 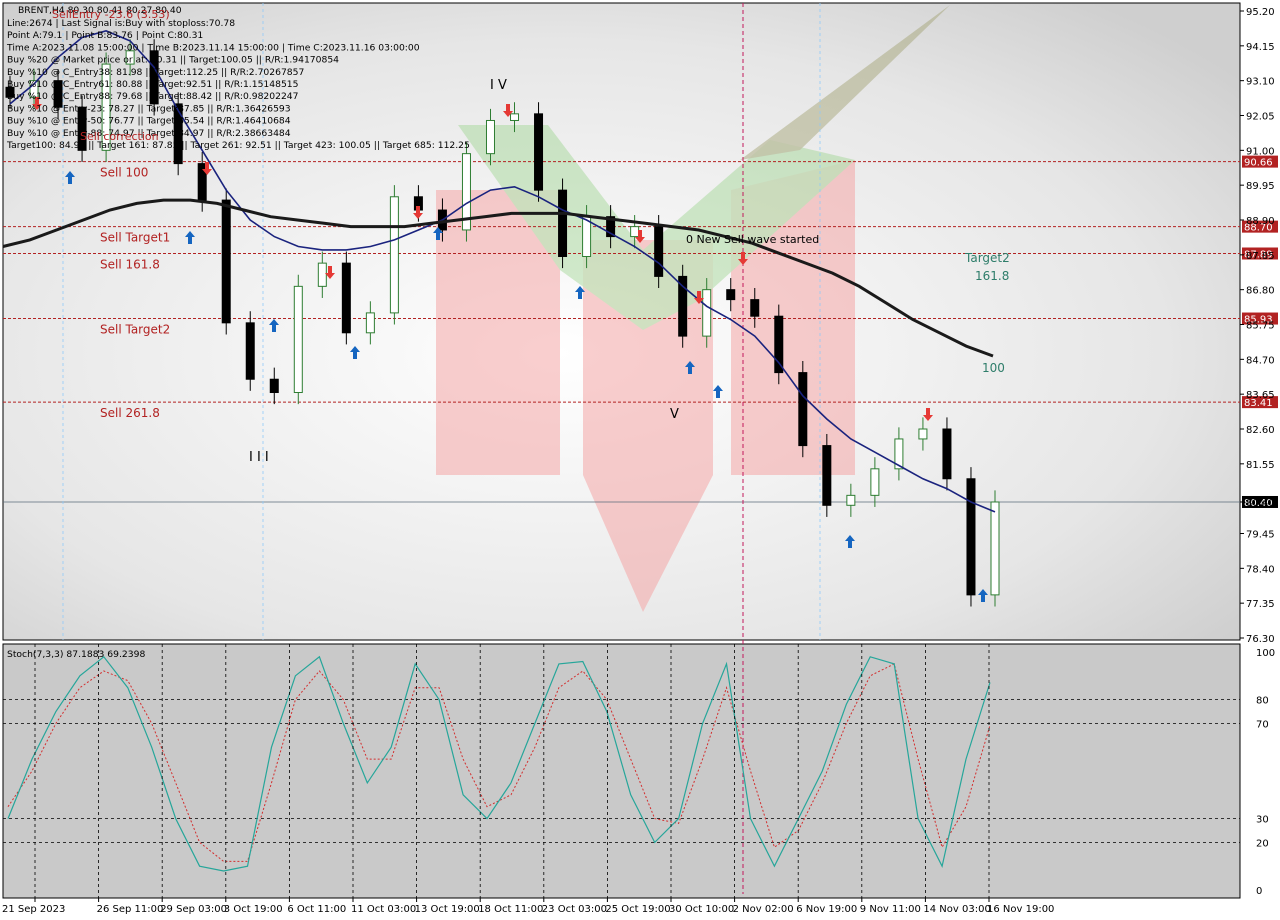 I want to click on date-tick-label: 16 Nov 19:00, so click(x=1020, y=909).